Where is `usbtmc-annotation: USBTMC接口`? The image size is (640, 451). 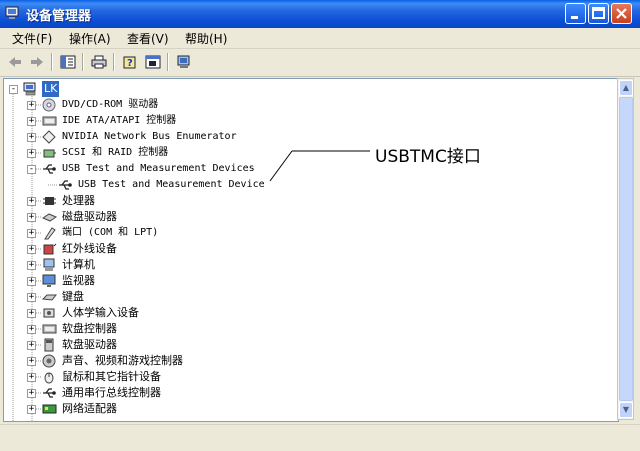
usbtmc-annotation: USBTMC接口 is located at coordinates (428, 157).